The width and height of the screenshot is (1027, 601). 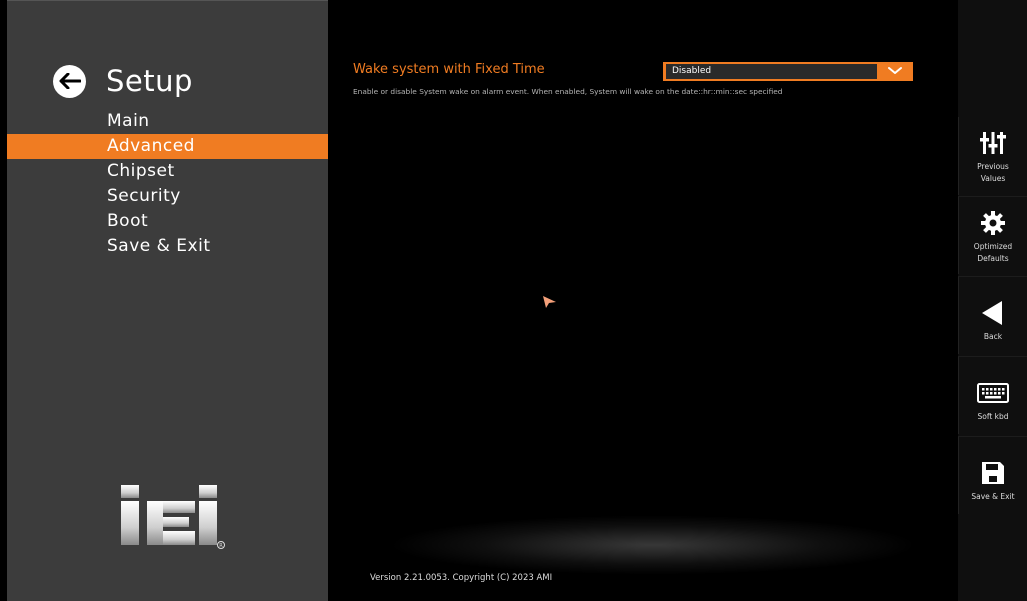 What do you see at coordinates (993, 336) in the screenshot?
I see `back-label: Back` at bounding box center [993, 336].